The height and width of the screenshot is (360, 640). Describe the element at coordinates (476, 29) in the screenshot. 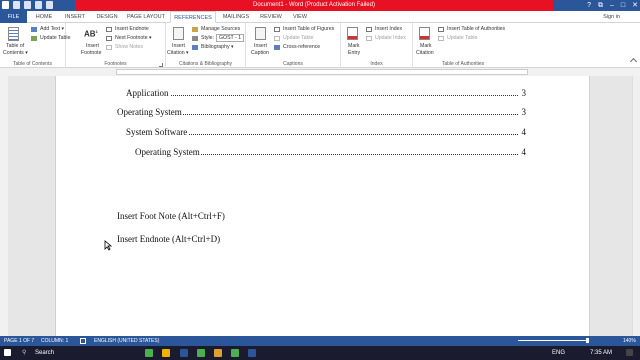

I see `insert-table-of-authorities-button: Insert Table of Authorities` at that location.